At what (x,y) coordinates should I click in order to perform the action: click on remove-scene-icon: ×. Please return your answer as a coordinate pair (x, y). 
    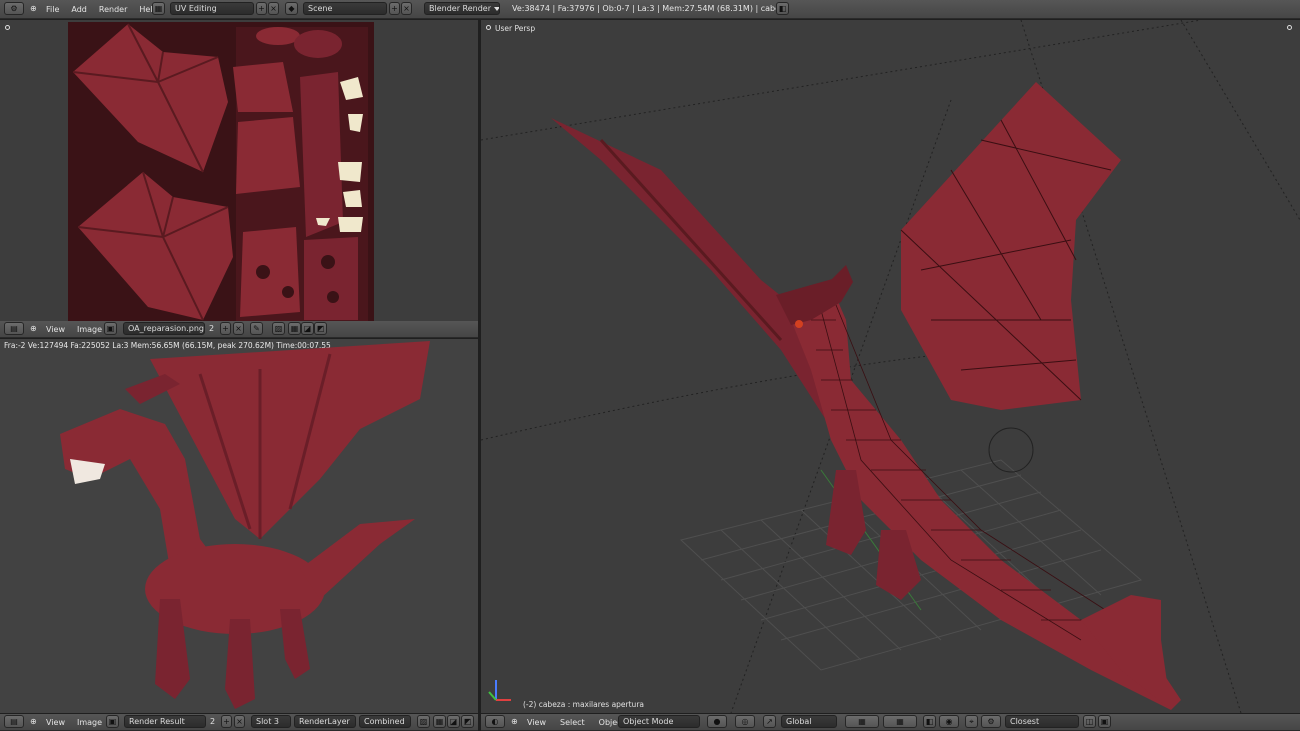
    Looking at the image, I should click on (406, 8).